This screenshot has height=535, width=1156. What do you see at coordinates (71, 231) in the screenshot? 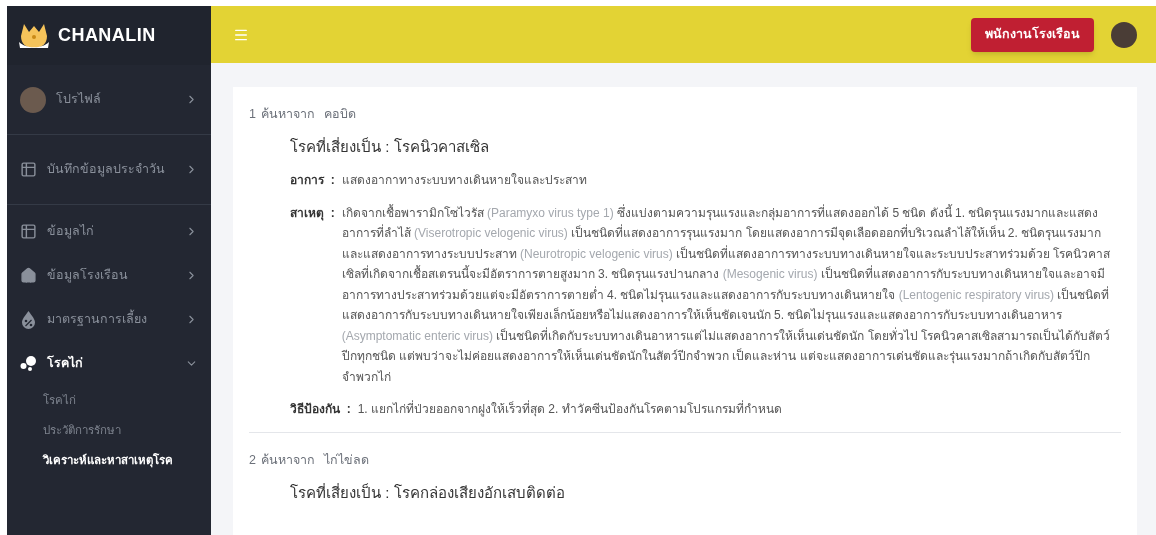
I see `sidebar-item-label: ข้อมูลไก่` at bounding box center [71, 231].